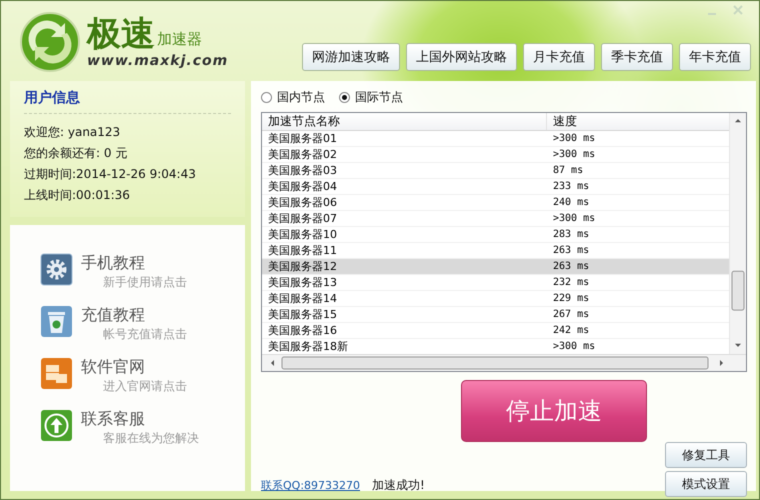 Image resolution: width=760 pixels, height=500 pixels. I want to click on table-row: 美国服务器10 283 ms, so click(495, 235).